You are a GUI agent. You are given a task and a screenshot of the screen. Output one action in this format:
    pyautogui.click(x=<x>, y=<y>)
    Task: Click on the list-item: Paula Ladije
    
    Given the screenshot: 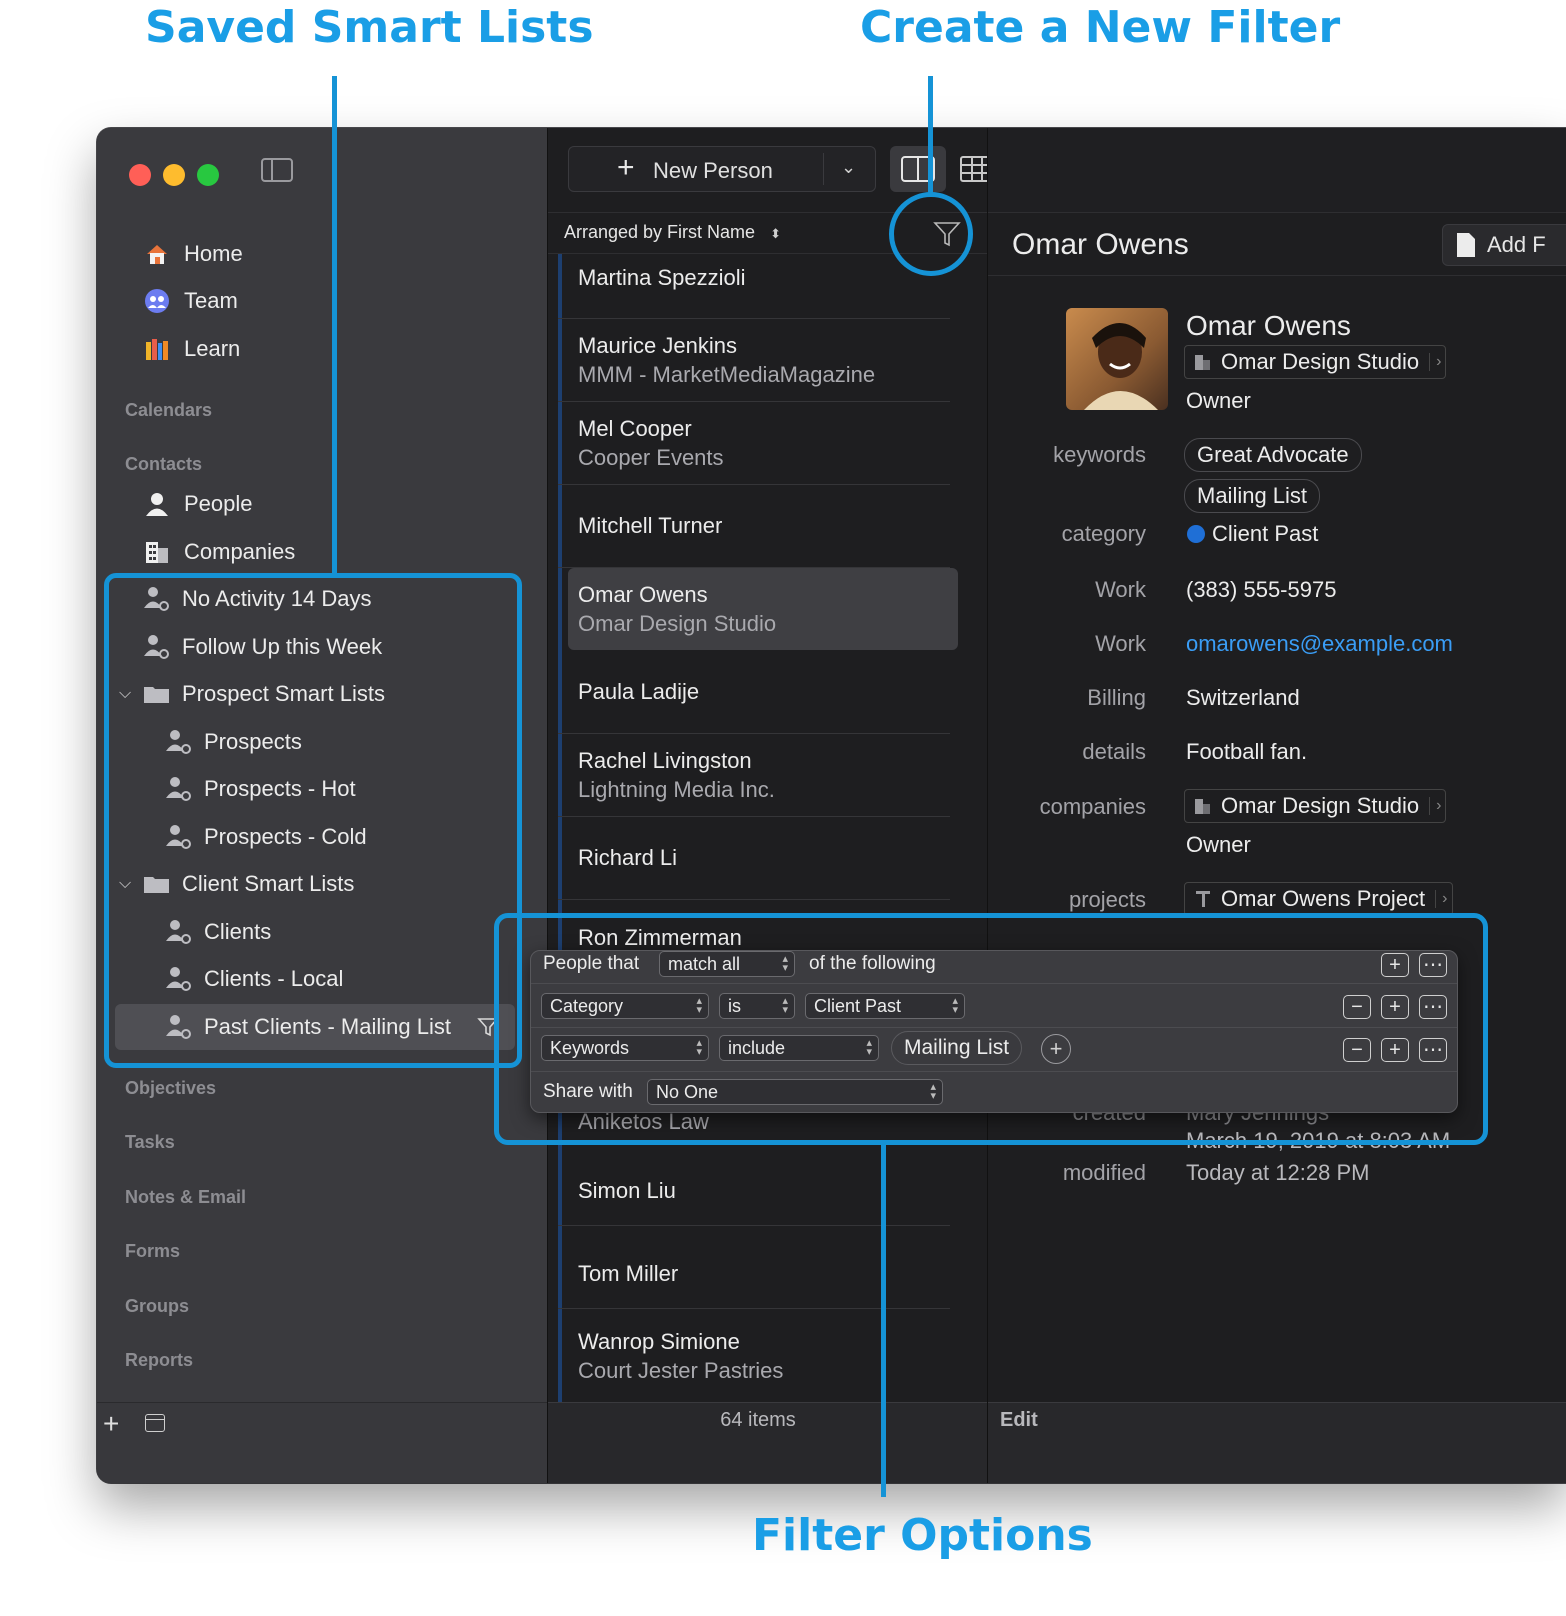 What is the action you would take?
    pyautogui.click(x=754, y=692)
    